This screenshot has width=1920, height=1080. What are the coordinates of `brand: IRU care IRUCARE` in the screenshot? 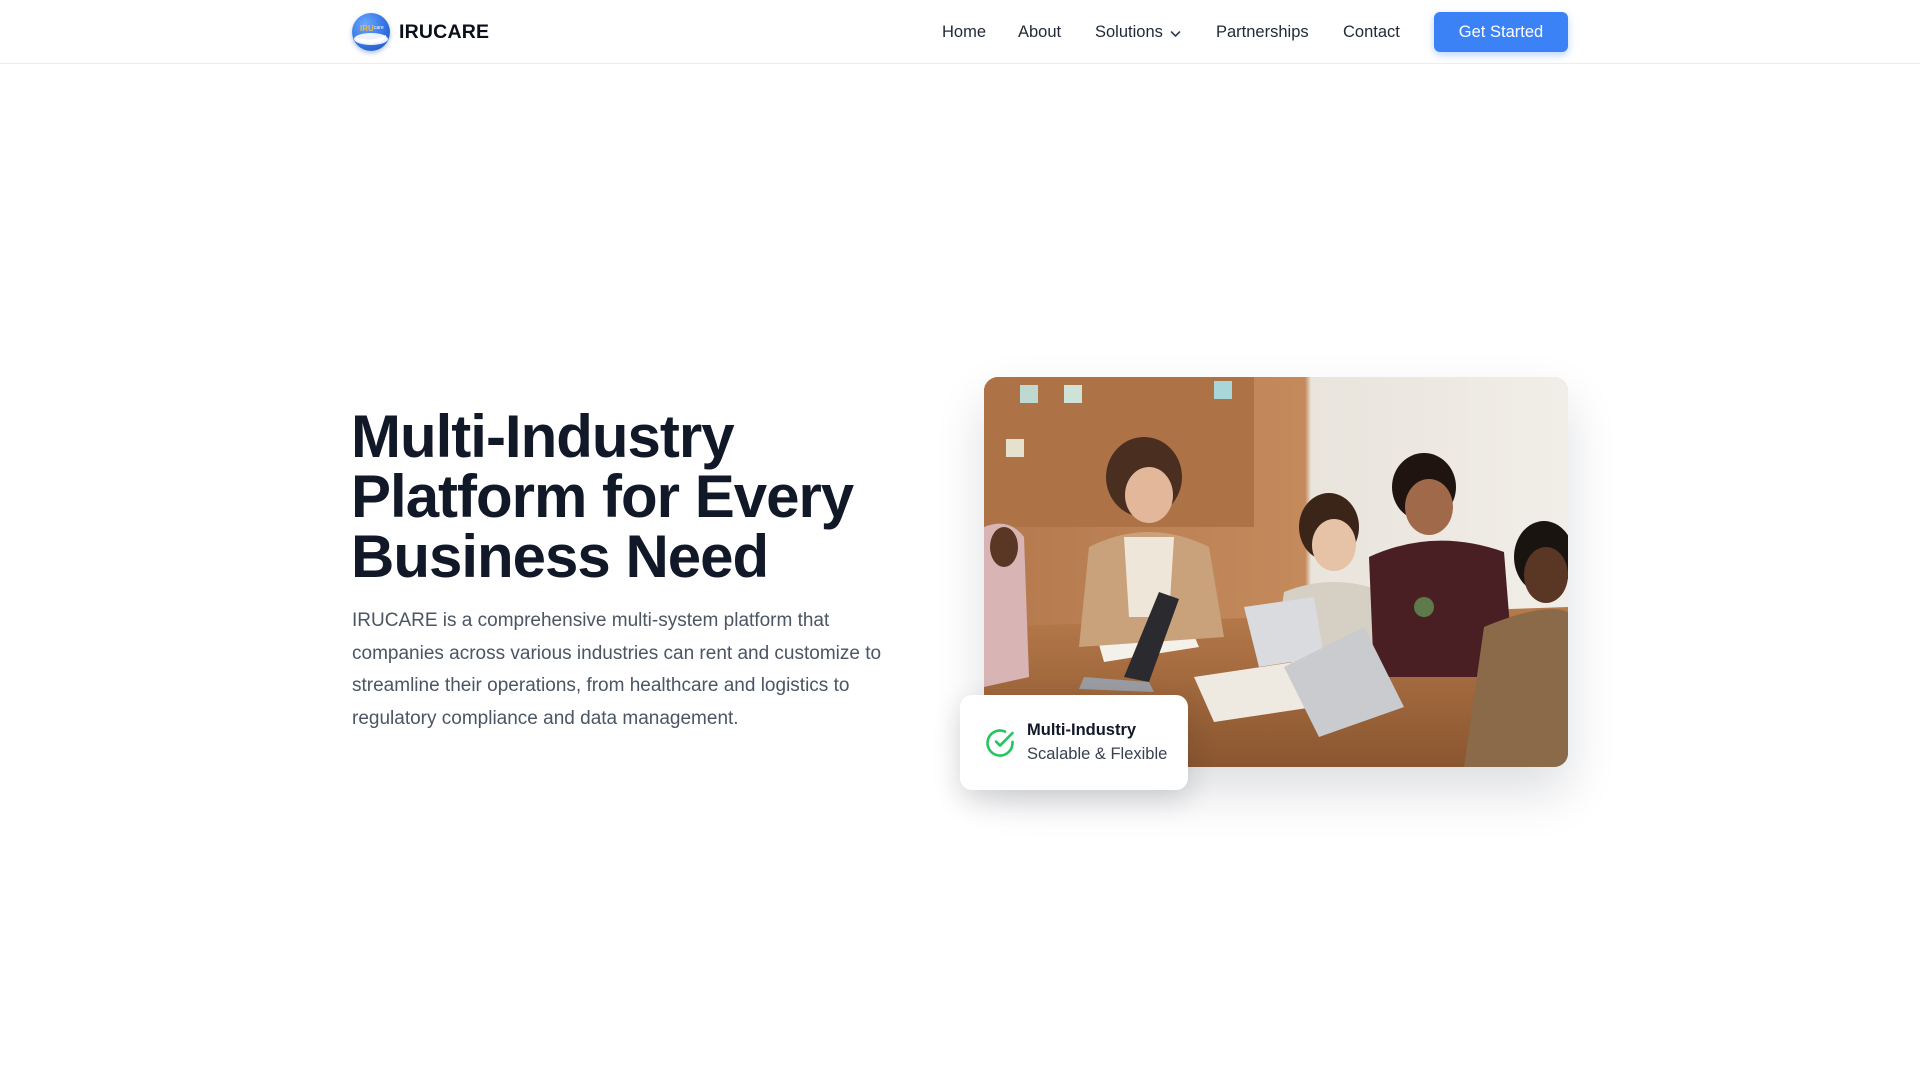 It's located at (420, 32).